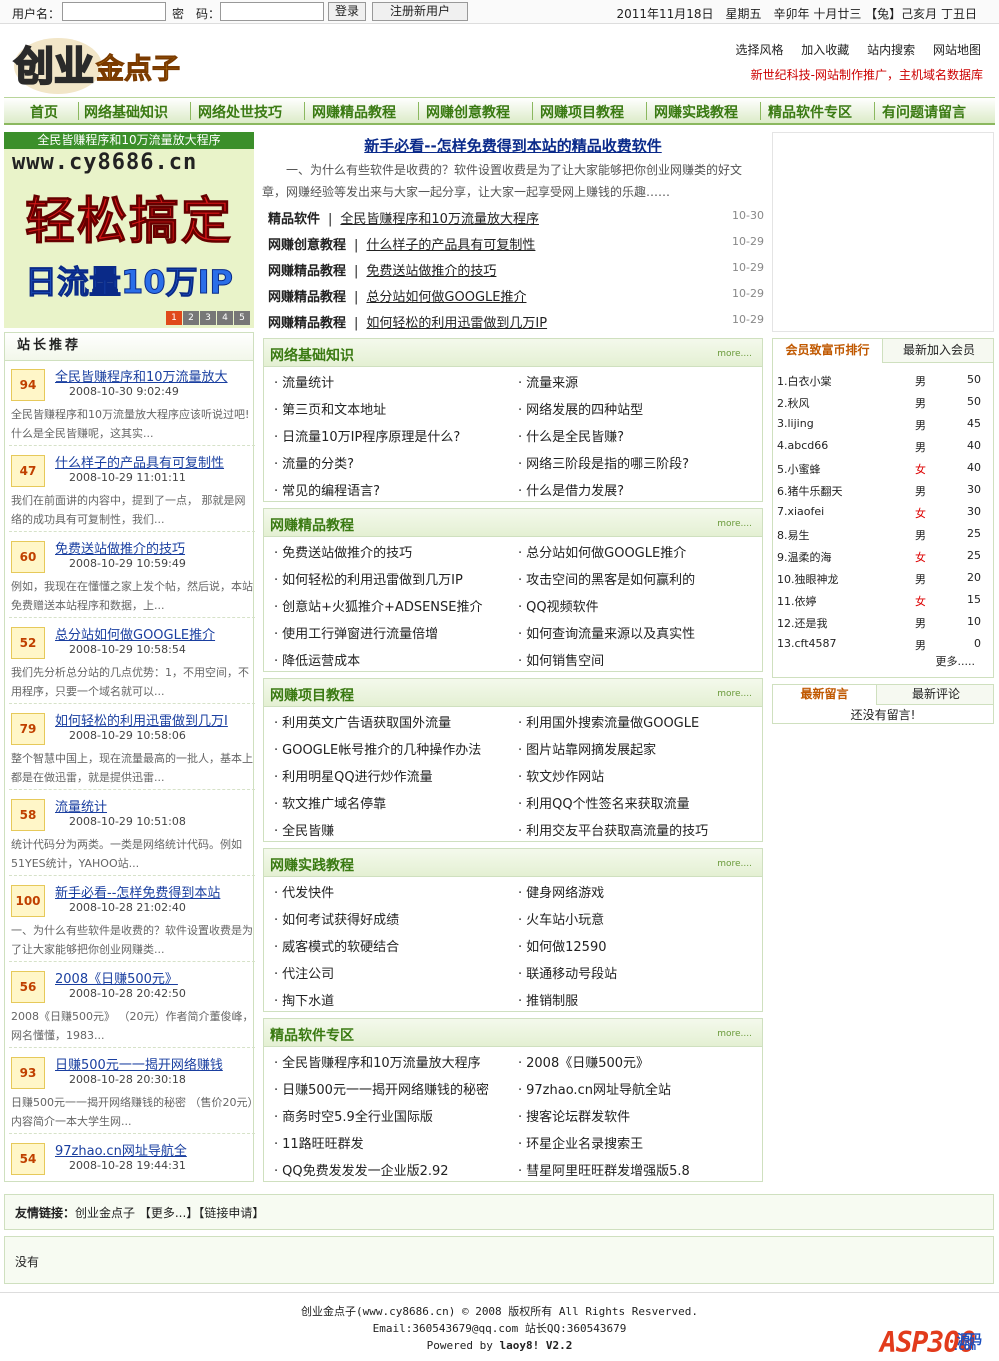  Describe the element at coordinates (304, 381) in the screenshot. I see `section-link: 流量统计` at that location.